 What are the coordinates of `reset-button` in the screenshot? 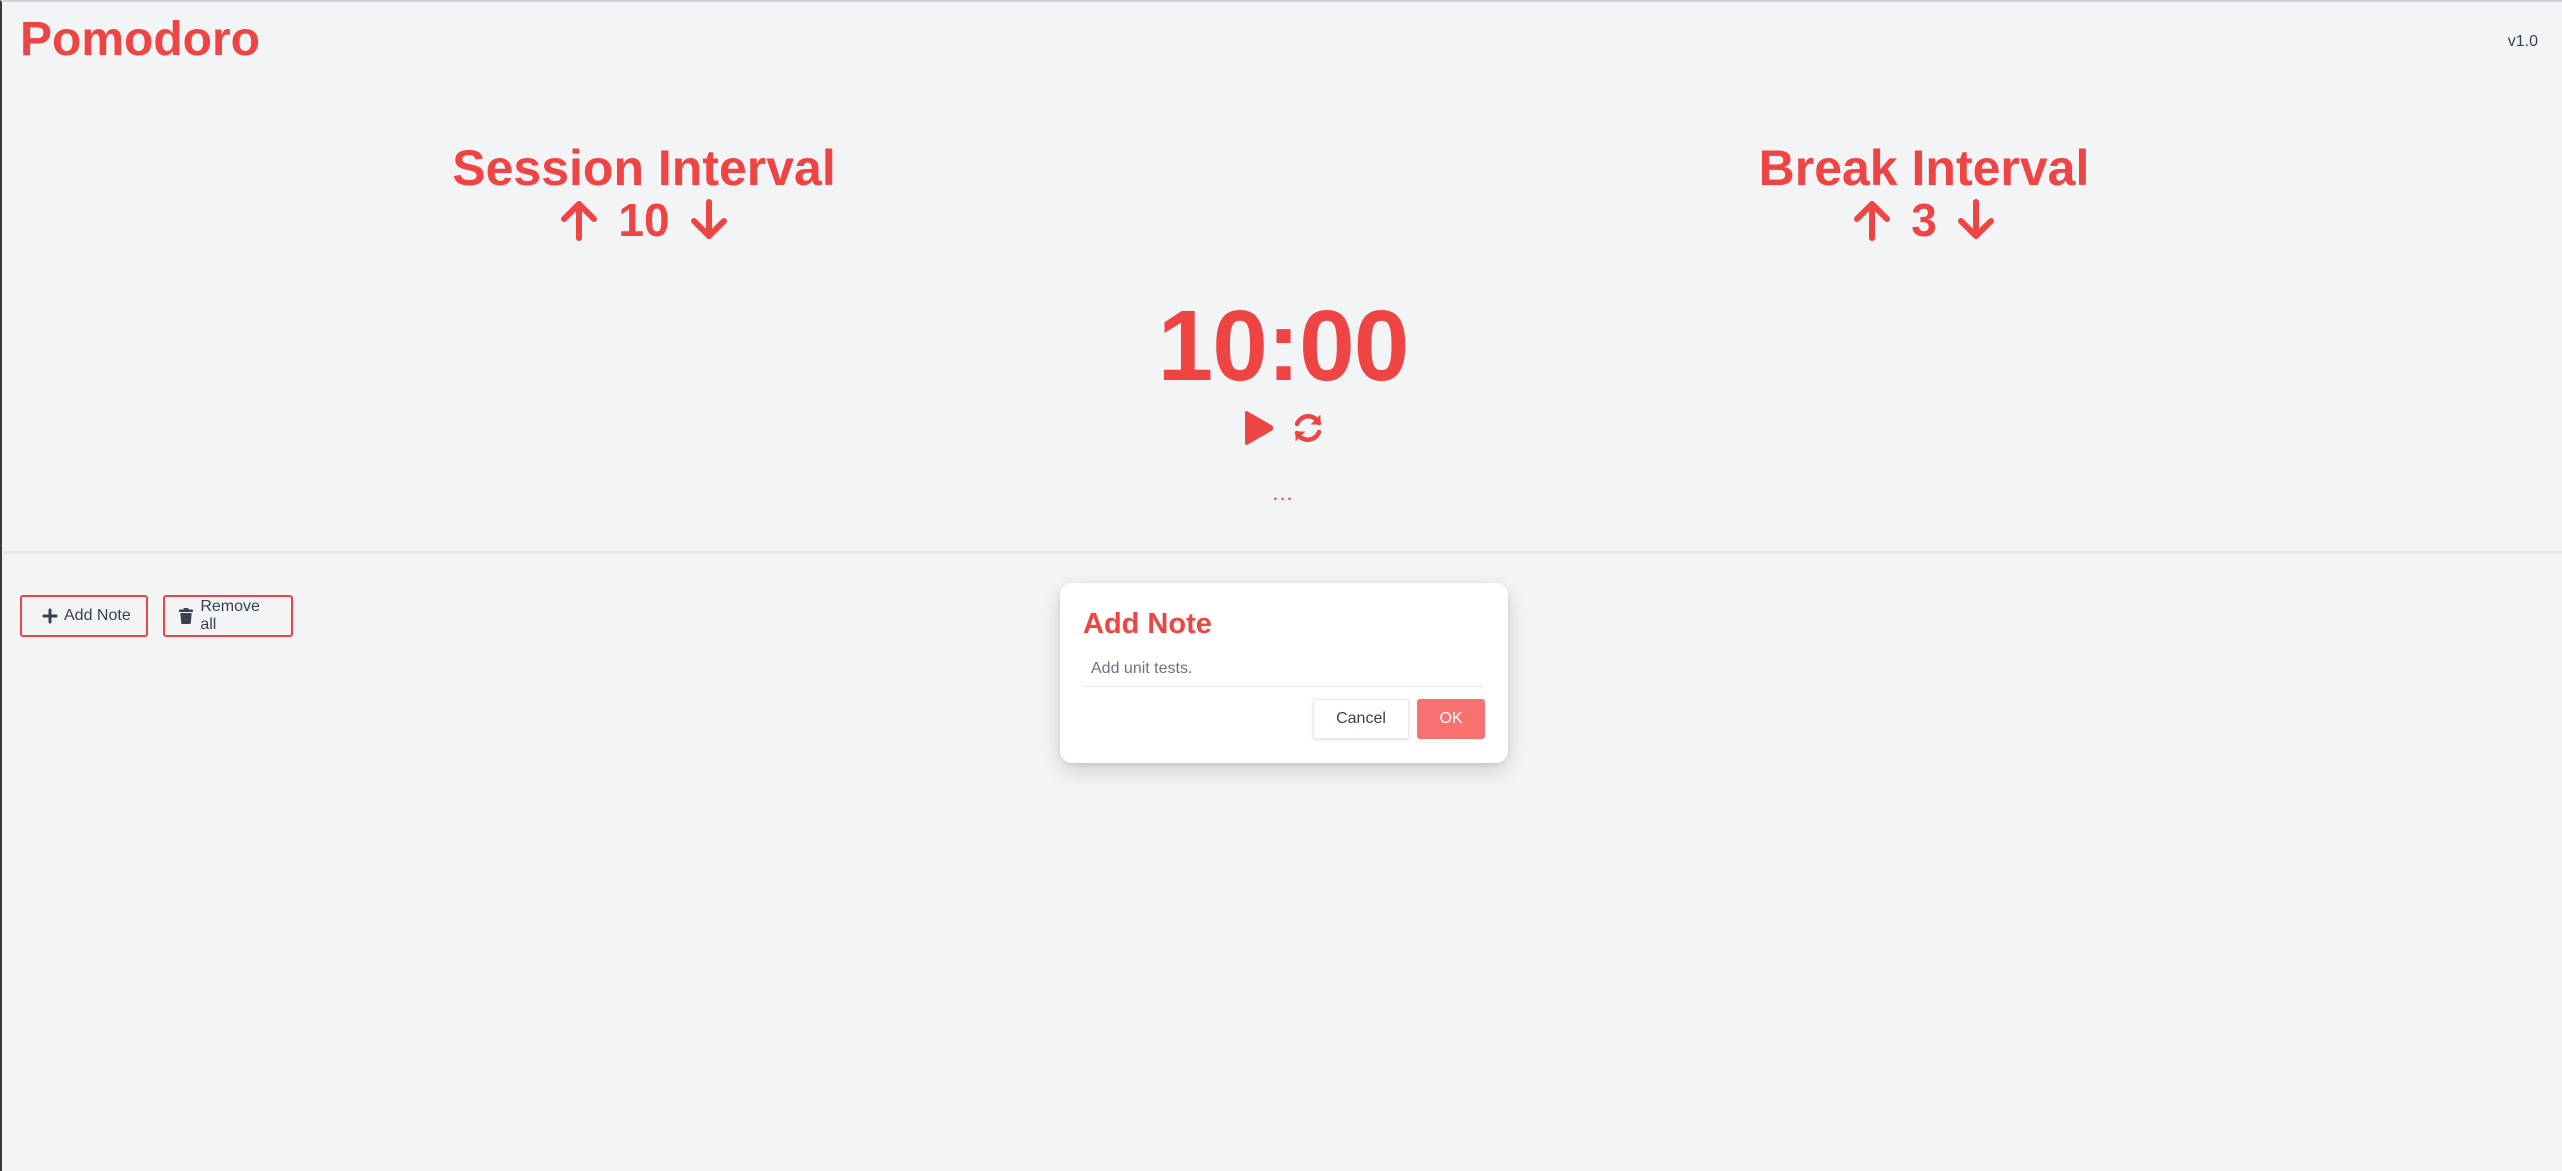 It's located at (1308, 428).